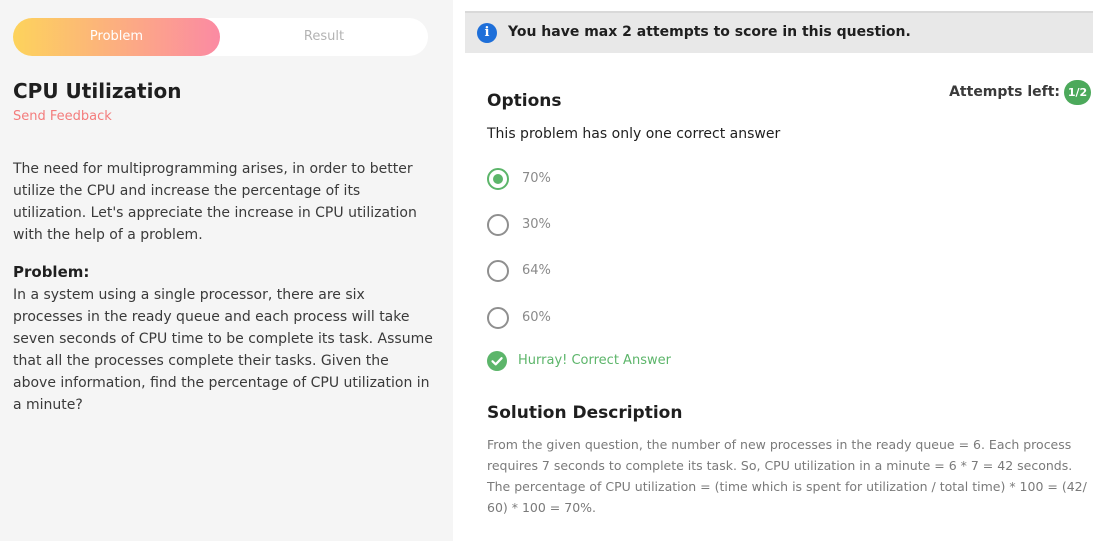  What do you see at coordinates (498, 179) in the screenshot?
I see `radio-button-selected` at bounding box center [498, 179].